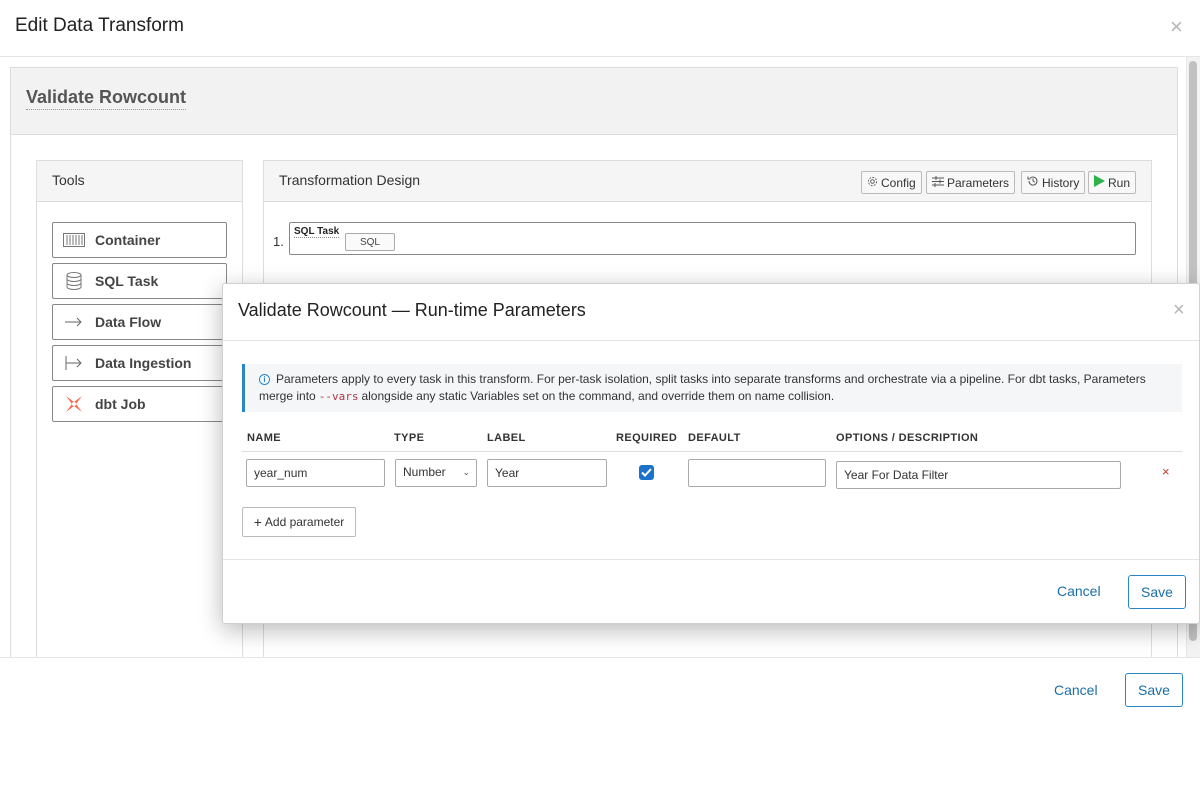 The width and height of the screenshot is (1200, 798). Describe the element at coordinates (978, 182) in the screenshot. I see `parameters-label: Parameters` at that location.